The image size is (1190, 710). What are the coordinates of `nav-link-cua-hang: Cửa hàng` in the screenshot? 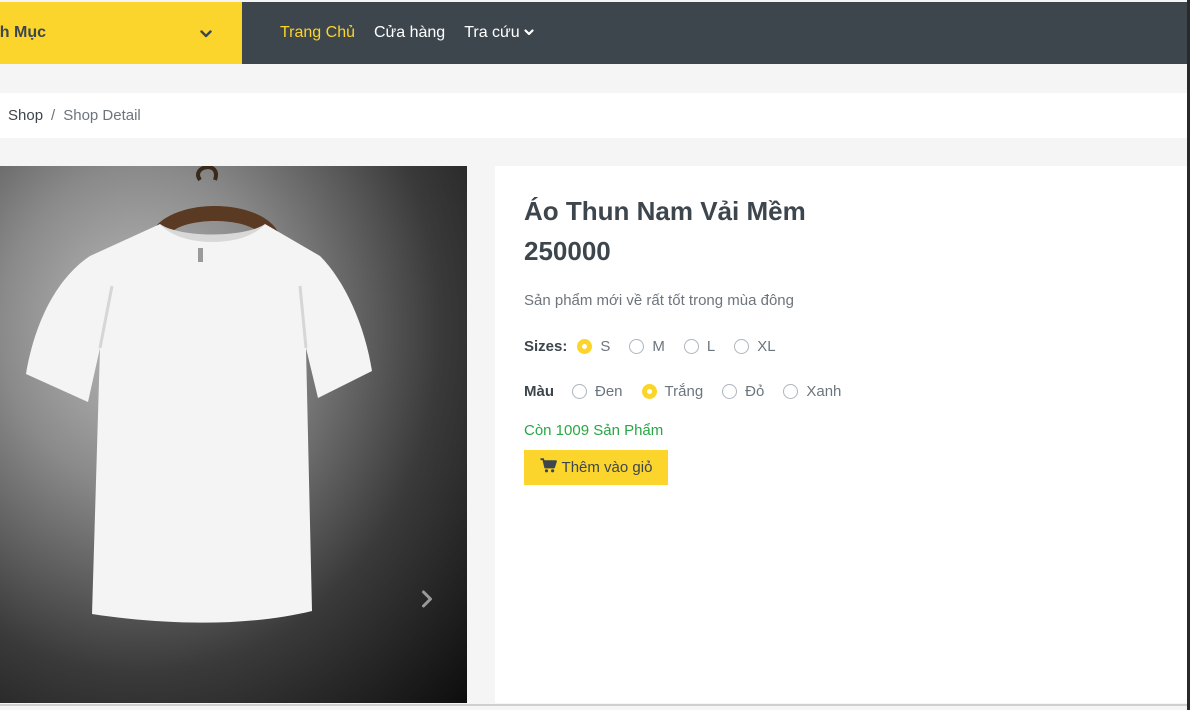 It's located at (409, 33).